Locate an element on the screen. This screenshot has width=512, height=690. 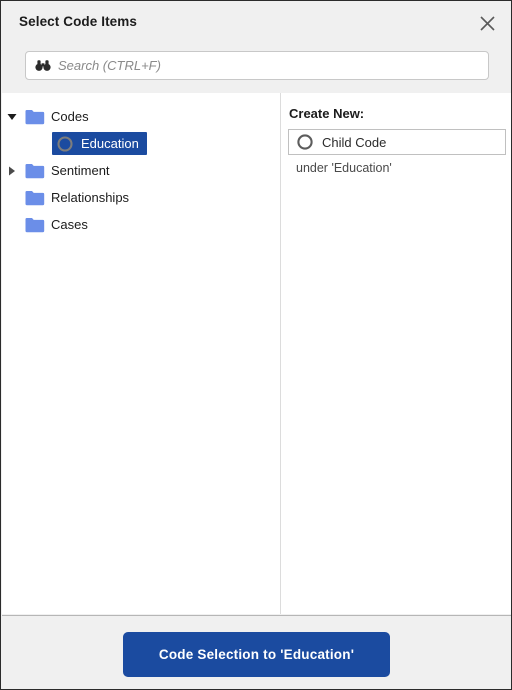
create-new-heading: Create New: is located at coordinates (327, 113).